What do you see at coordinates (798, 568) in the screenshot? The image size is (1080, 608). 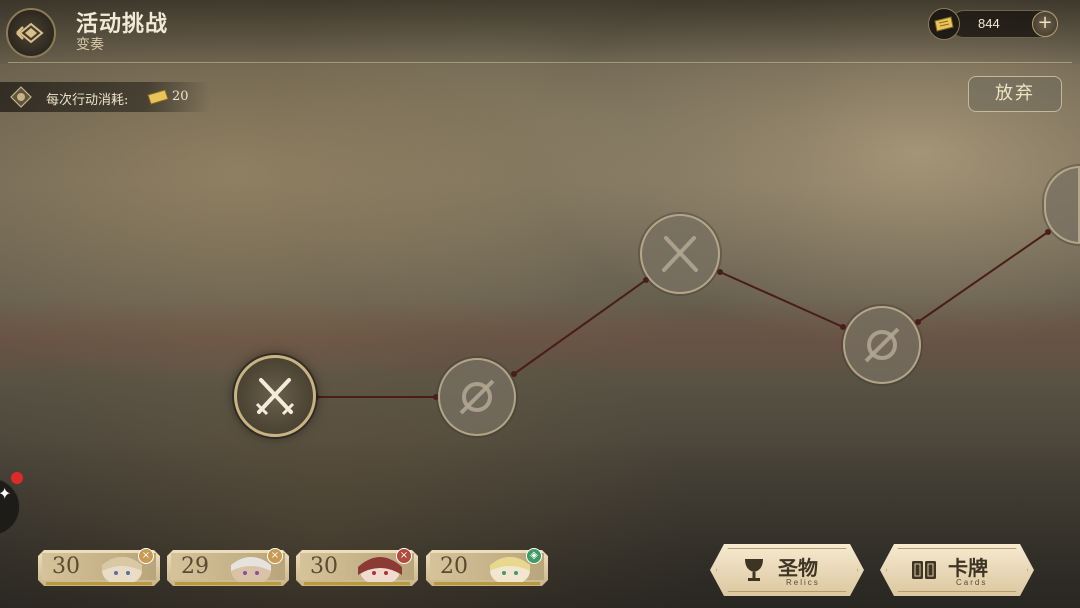 I see `relics-label: 圣物` at bounding box center [798, 568].